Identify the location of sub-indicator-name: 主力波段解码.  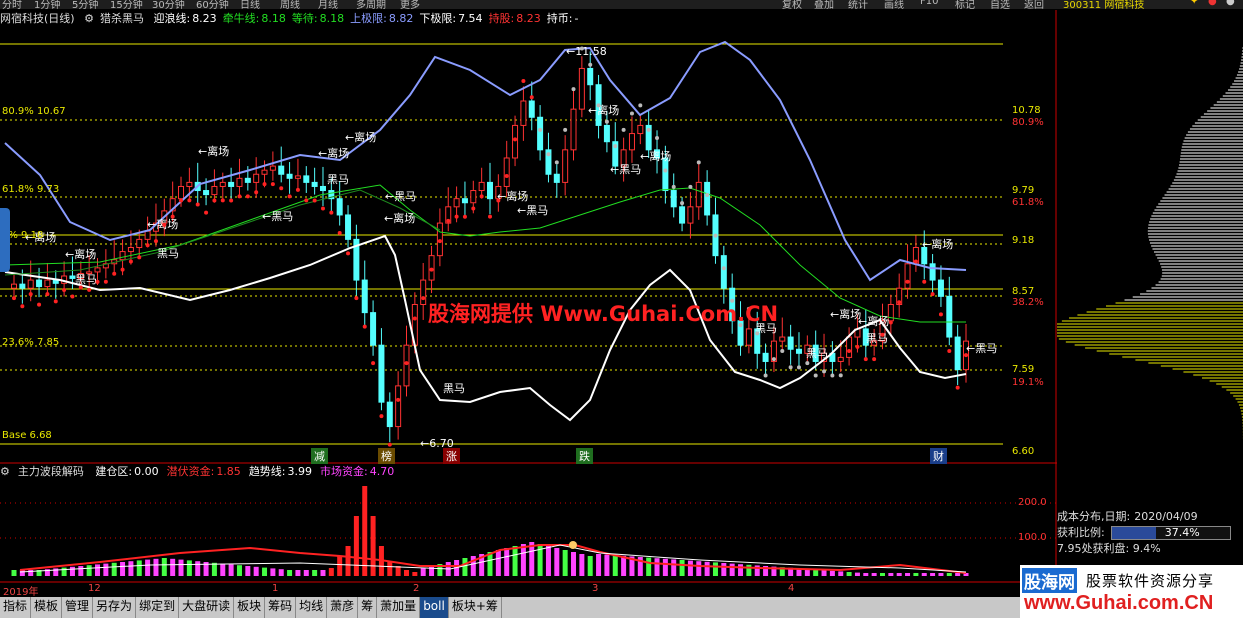
(51, 471).